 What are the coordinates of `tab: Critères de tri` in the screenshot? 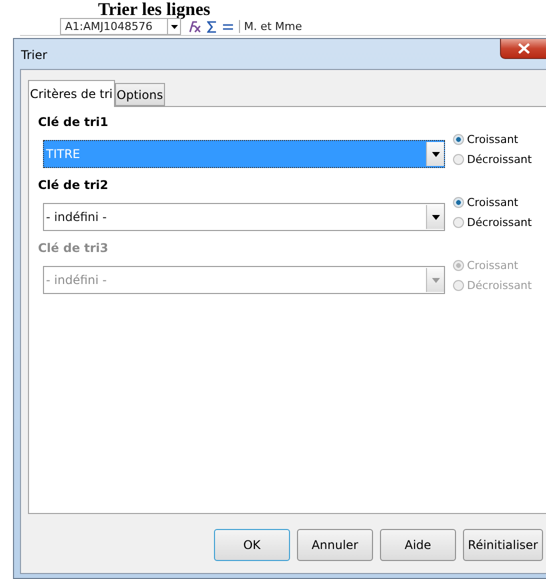 It's located at (71, 93).